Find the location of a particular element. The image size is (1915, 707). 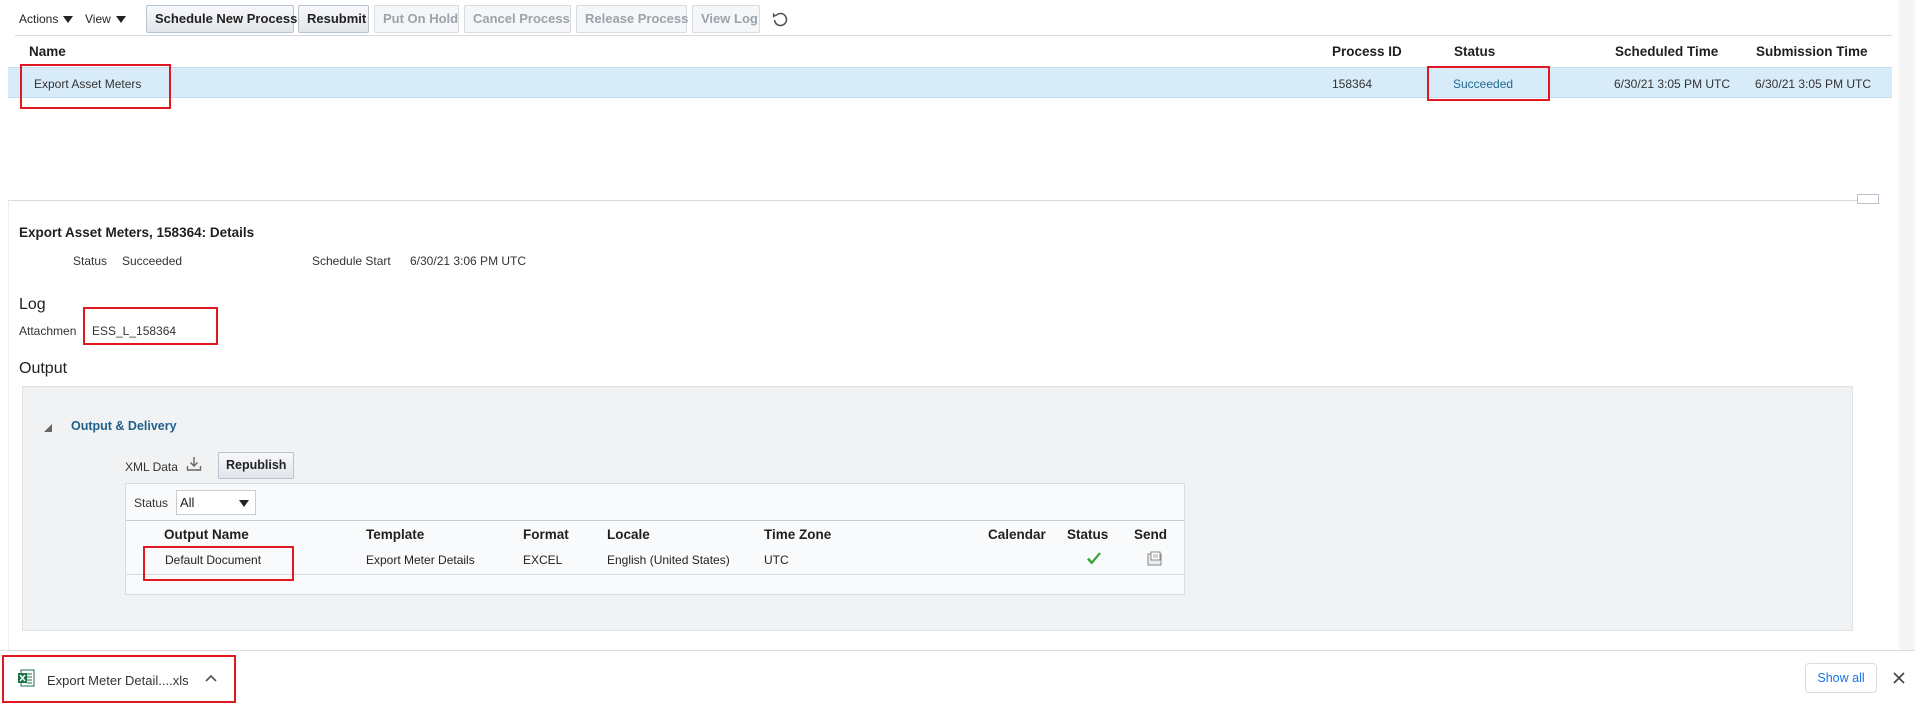

column-header-send: Send is located at coordinates (1151, 534).